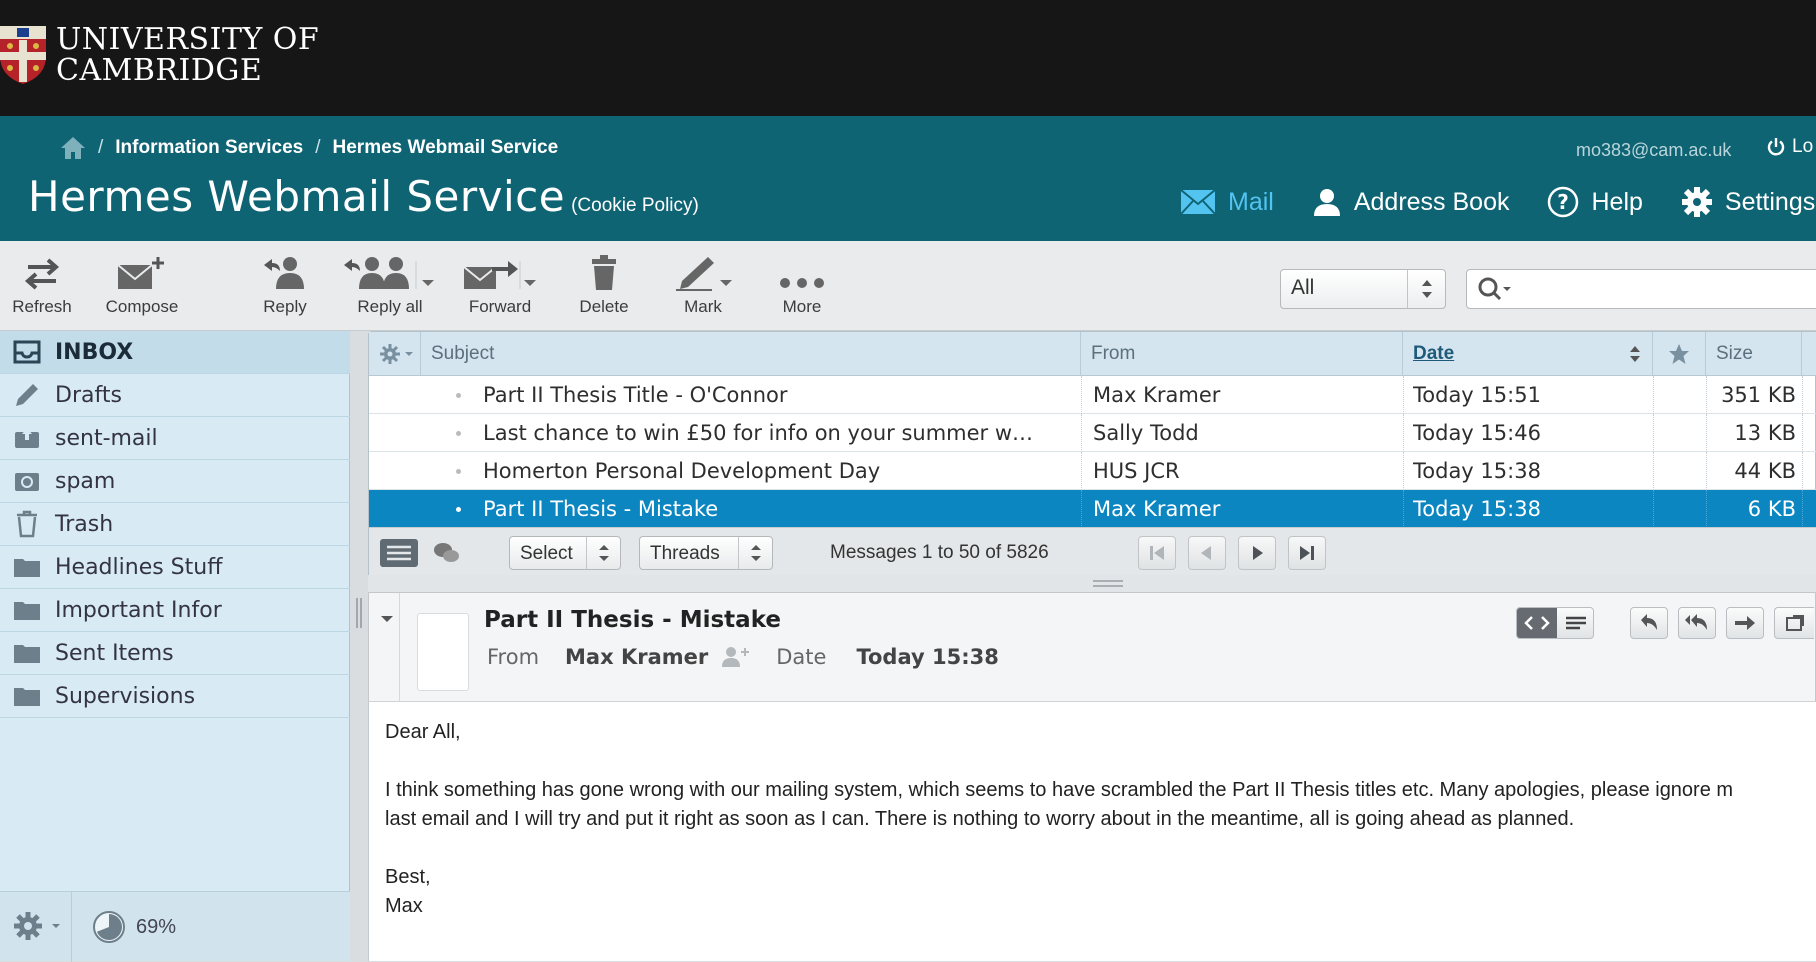 Image resolution: width=1816 pixels, height=962 pixels. Describe the element at coordinates (109, 927) in the screenshot. I see `quota-pie-icon` at that location.